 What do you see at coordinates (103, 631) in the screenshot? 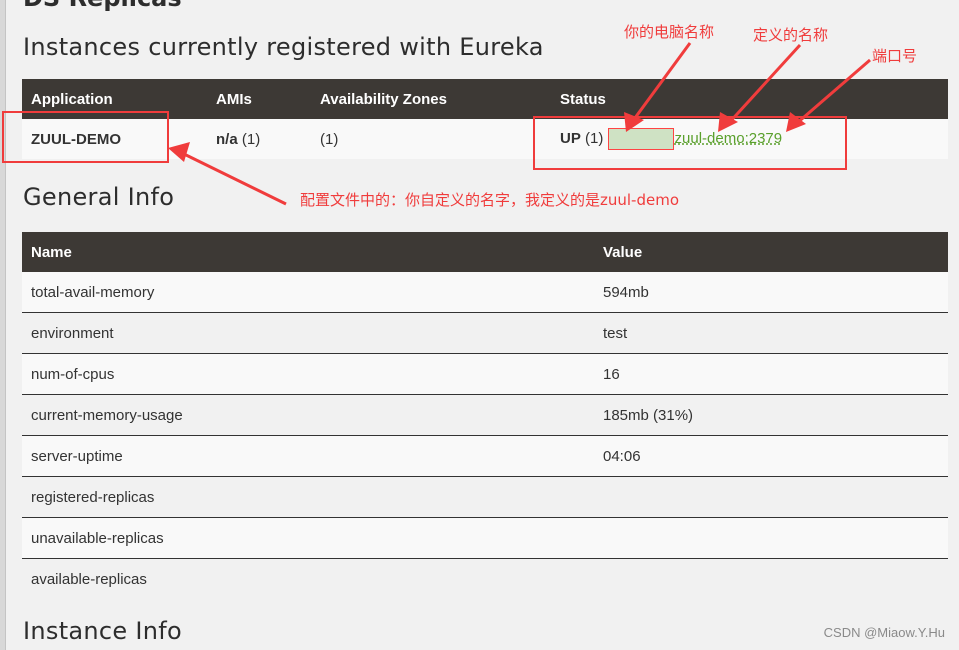
I see `instance-info-heading: Instance Info` at bounding box center [103, 631].